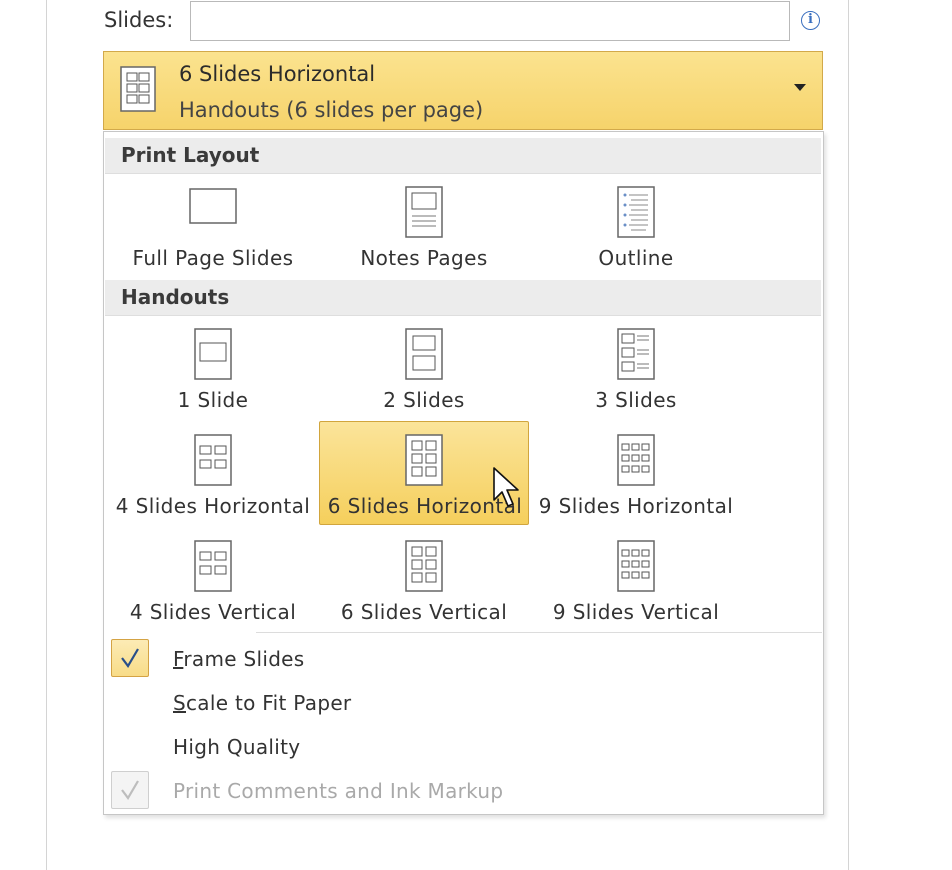  I want to click on layout-item-full-page-slides: Full Page Slides, so click(213, 236).